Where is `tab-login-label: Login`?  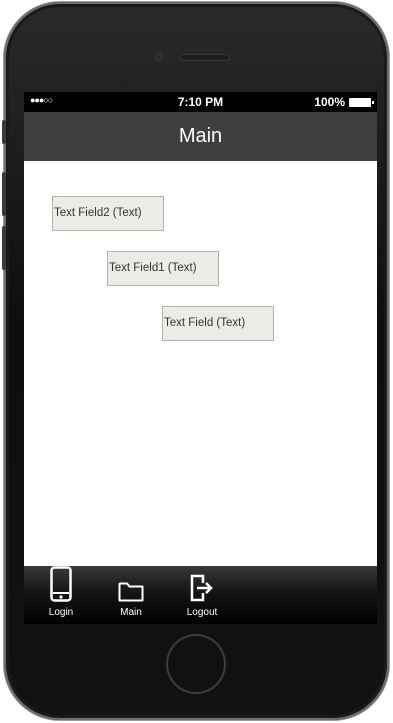
tab-login-label: Login is located at coordinates (61, 612).